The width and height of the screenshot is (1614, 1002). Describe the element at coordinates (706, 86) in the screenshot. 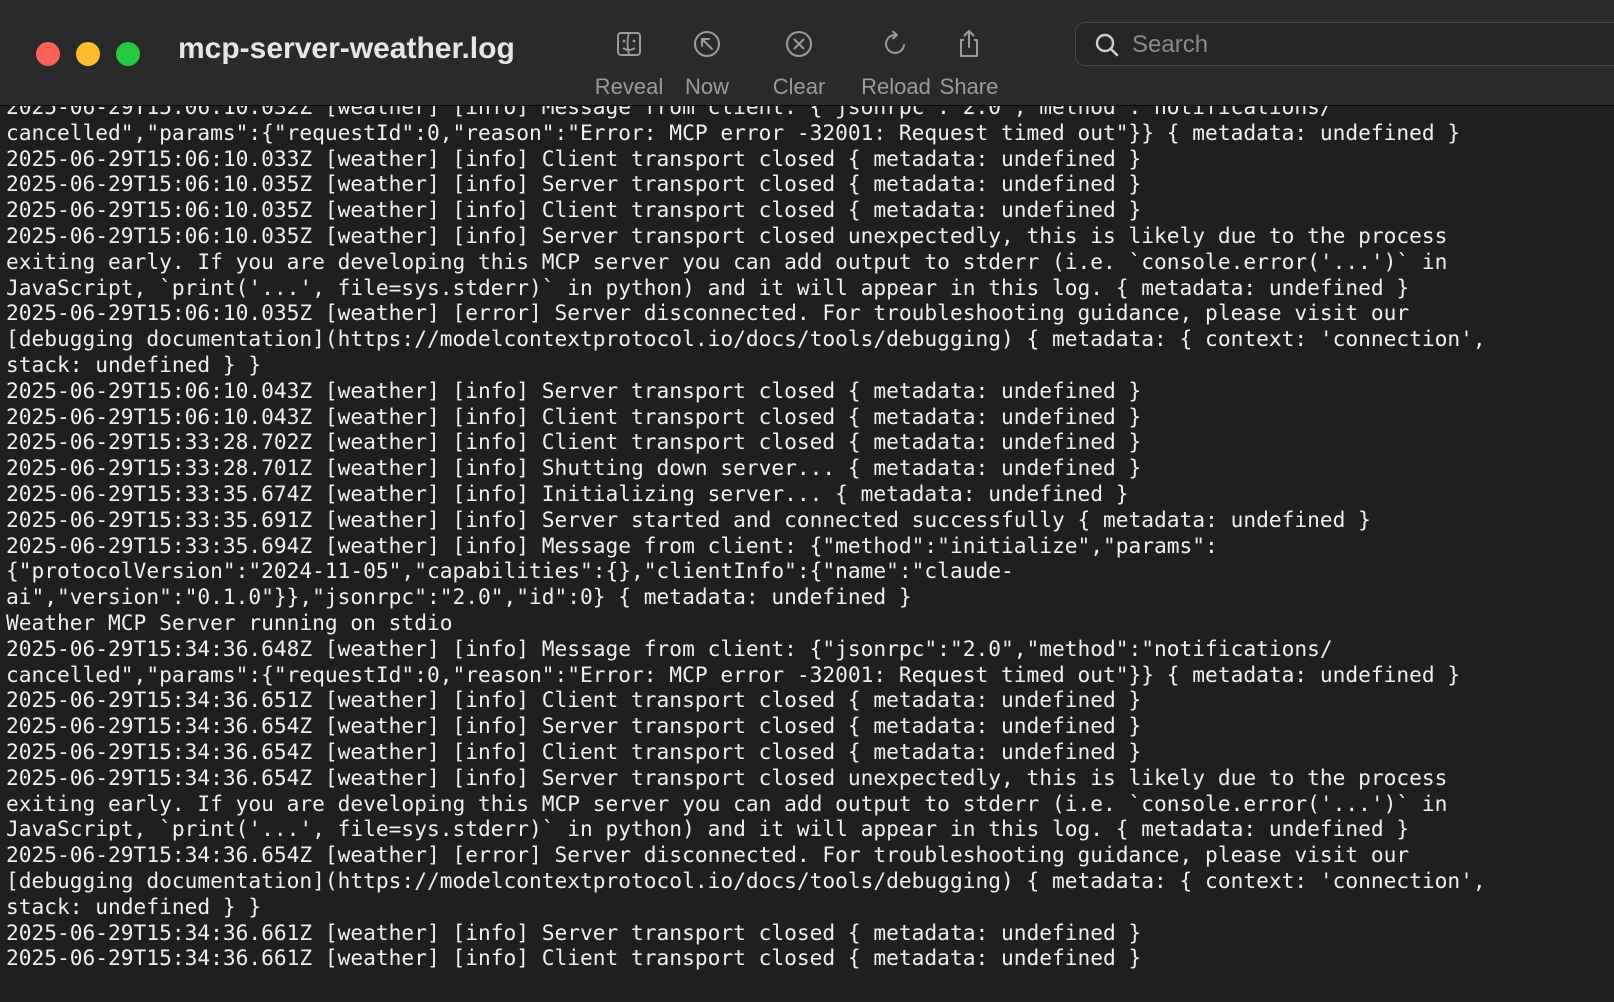

I see `now-label: Now` at that location.